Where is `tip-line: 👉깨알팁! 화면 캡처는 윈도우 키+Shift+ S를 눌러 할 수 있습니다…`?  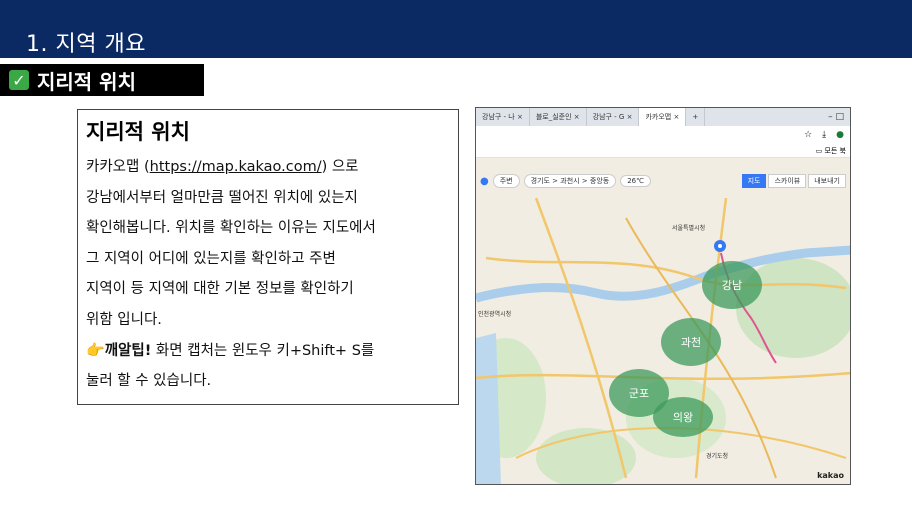 tip-line: 👉깨알팁! 화면 캡처는 윈도우 키+Shift+ S를 눌러 할 수 있습니다… is located at coordinates (268, 365).